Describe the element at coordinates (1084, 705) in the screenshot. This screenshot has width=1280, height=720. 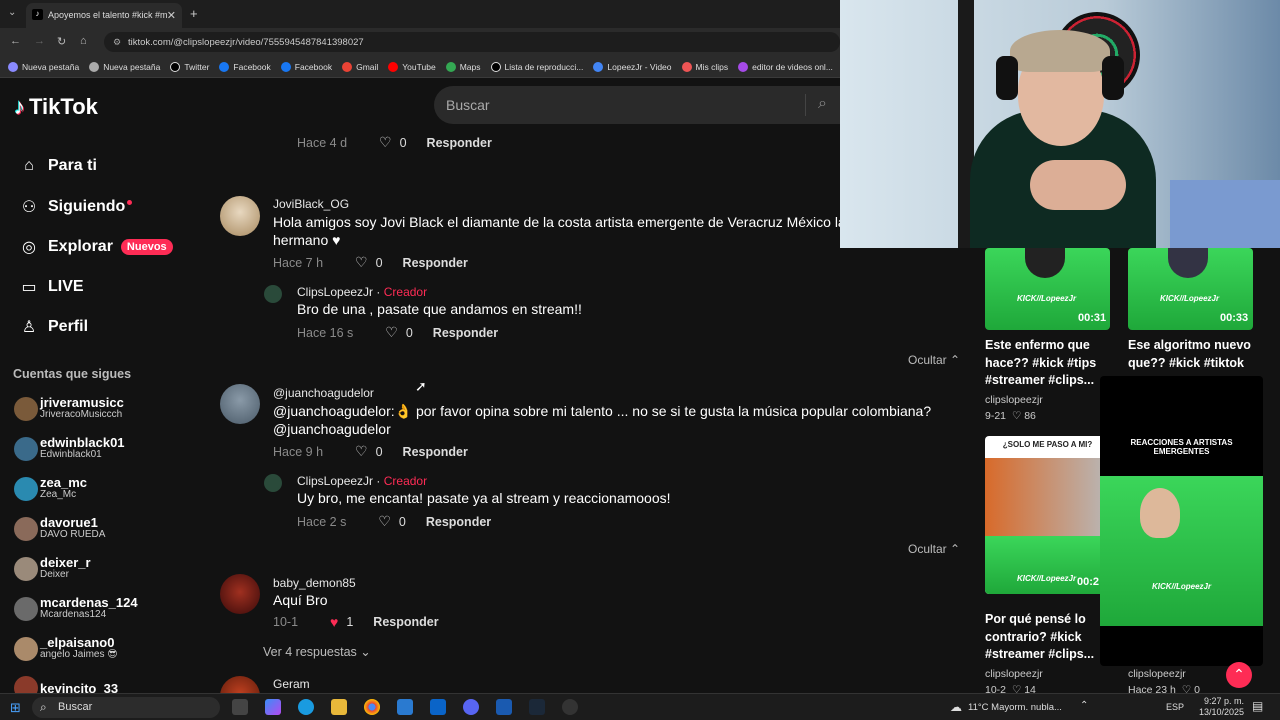
I see `tray-chevron-icon: ⌃` at that location.